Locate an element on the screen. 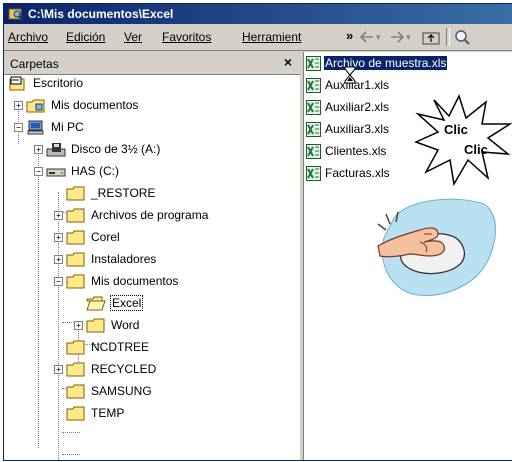 The image size is (512, 462). tree-item-instaladores: Instaladores is located at coordinates (111, 259).